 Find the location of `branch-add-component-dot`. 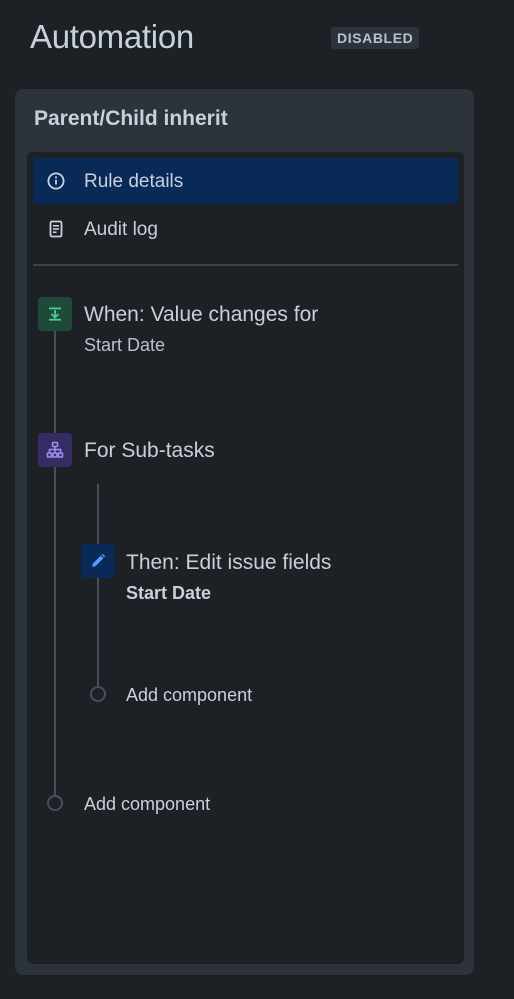

branch-add-component-dot is located at coordinates (98, 694).